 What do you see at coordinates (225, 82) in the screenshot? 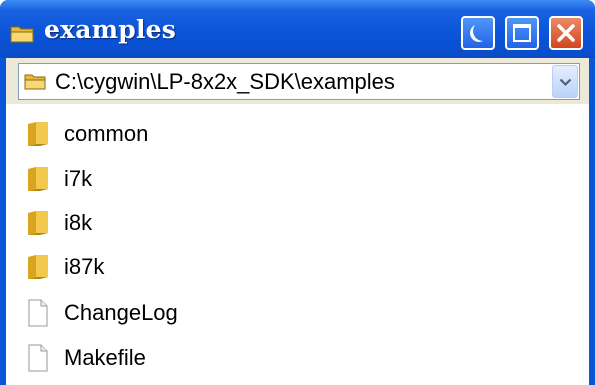
I see `address-path: C:\cygwin\LP-8x2x_SDK\examples` at bounding box center [225, 82].